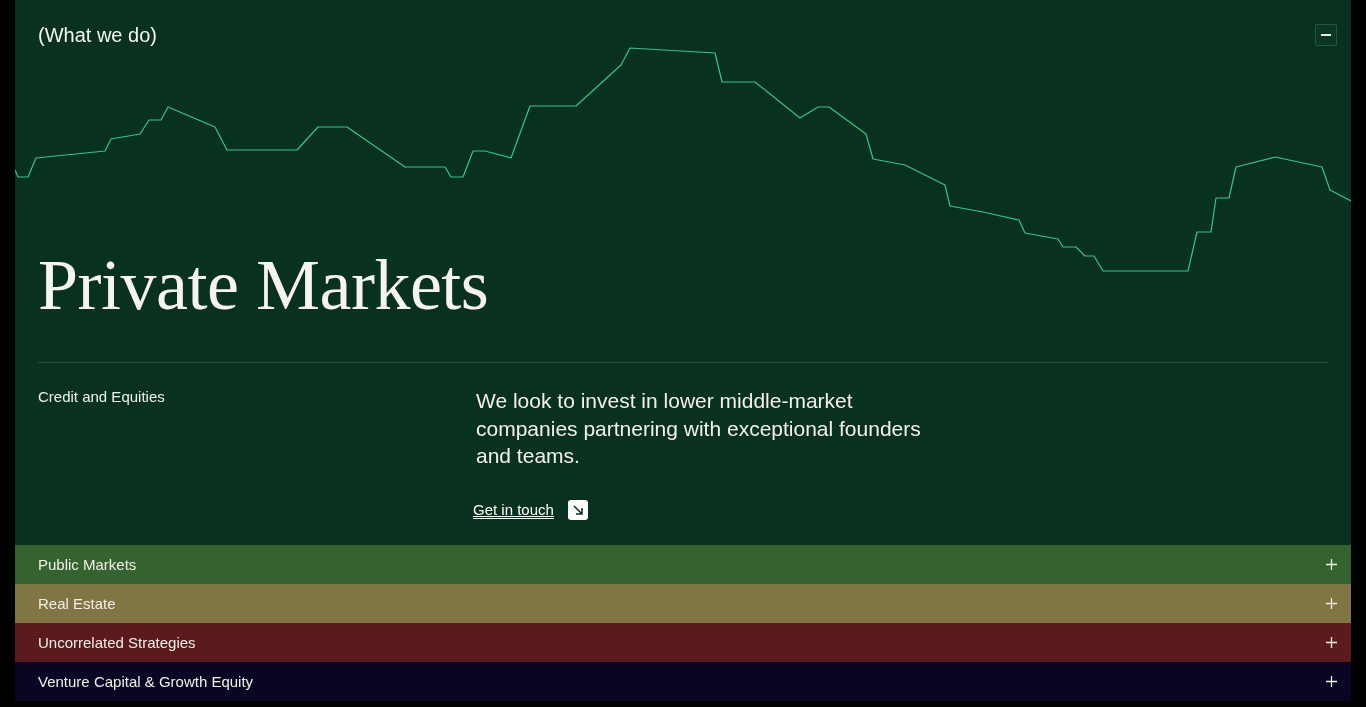 The height and width of the screenshot is (707, 1366). What do you see at coordinates (683, 681) in the screenshot?
I see `accordion-row: Venture Capital & Growth Equity` at bounding box center [683, 681].